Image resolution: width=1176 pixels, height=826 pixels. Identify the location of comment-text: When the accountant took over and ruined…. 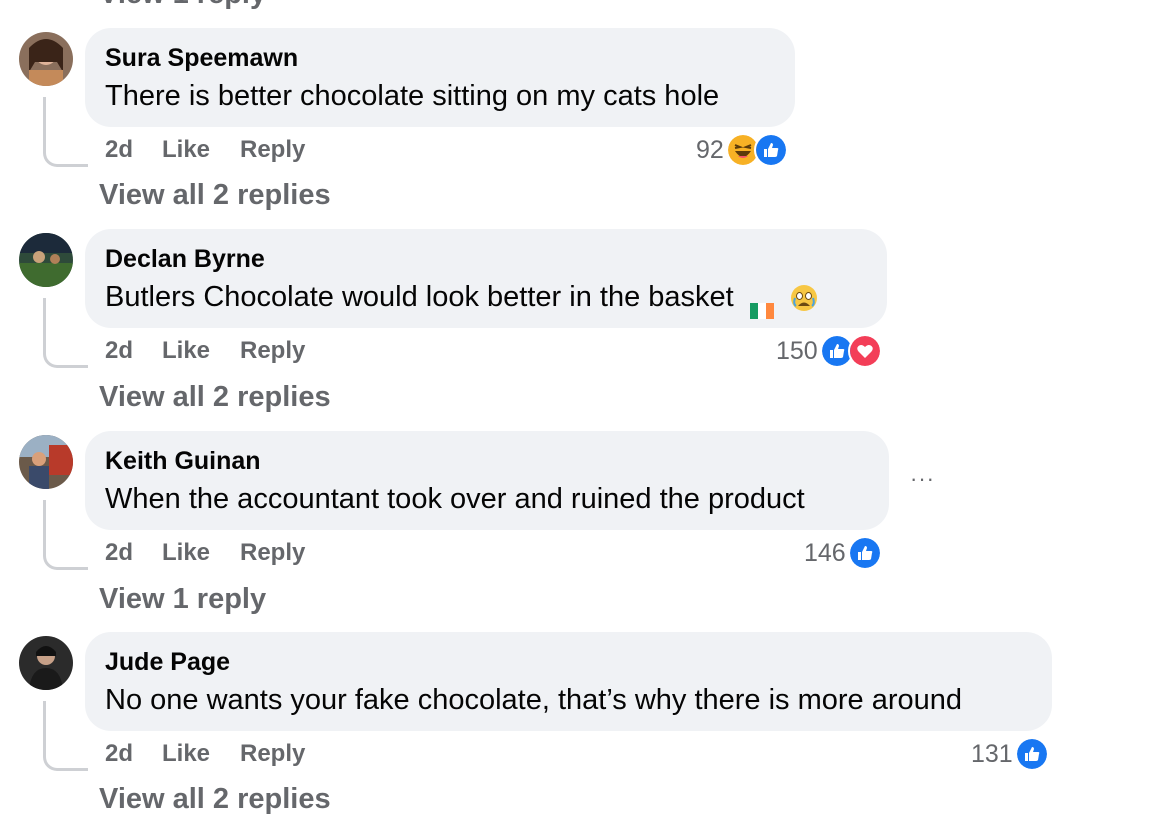
(455, 499).